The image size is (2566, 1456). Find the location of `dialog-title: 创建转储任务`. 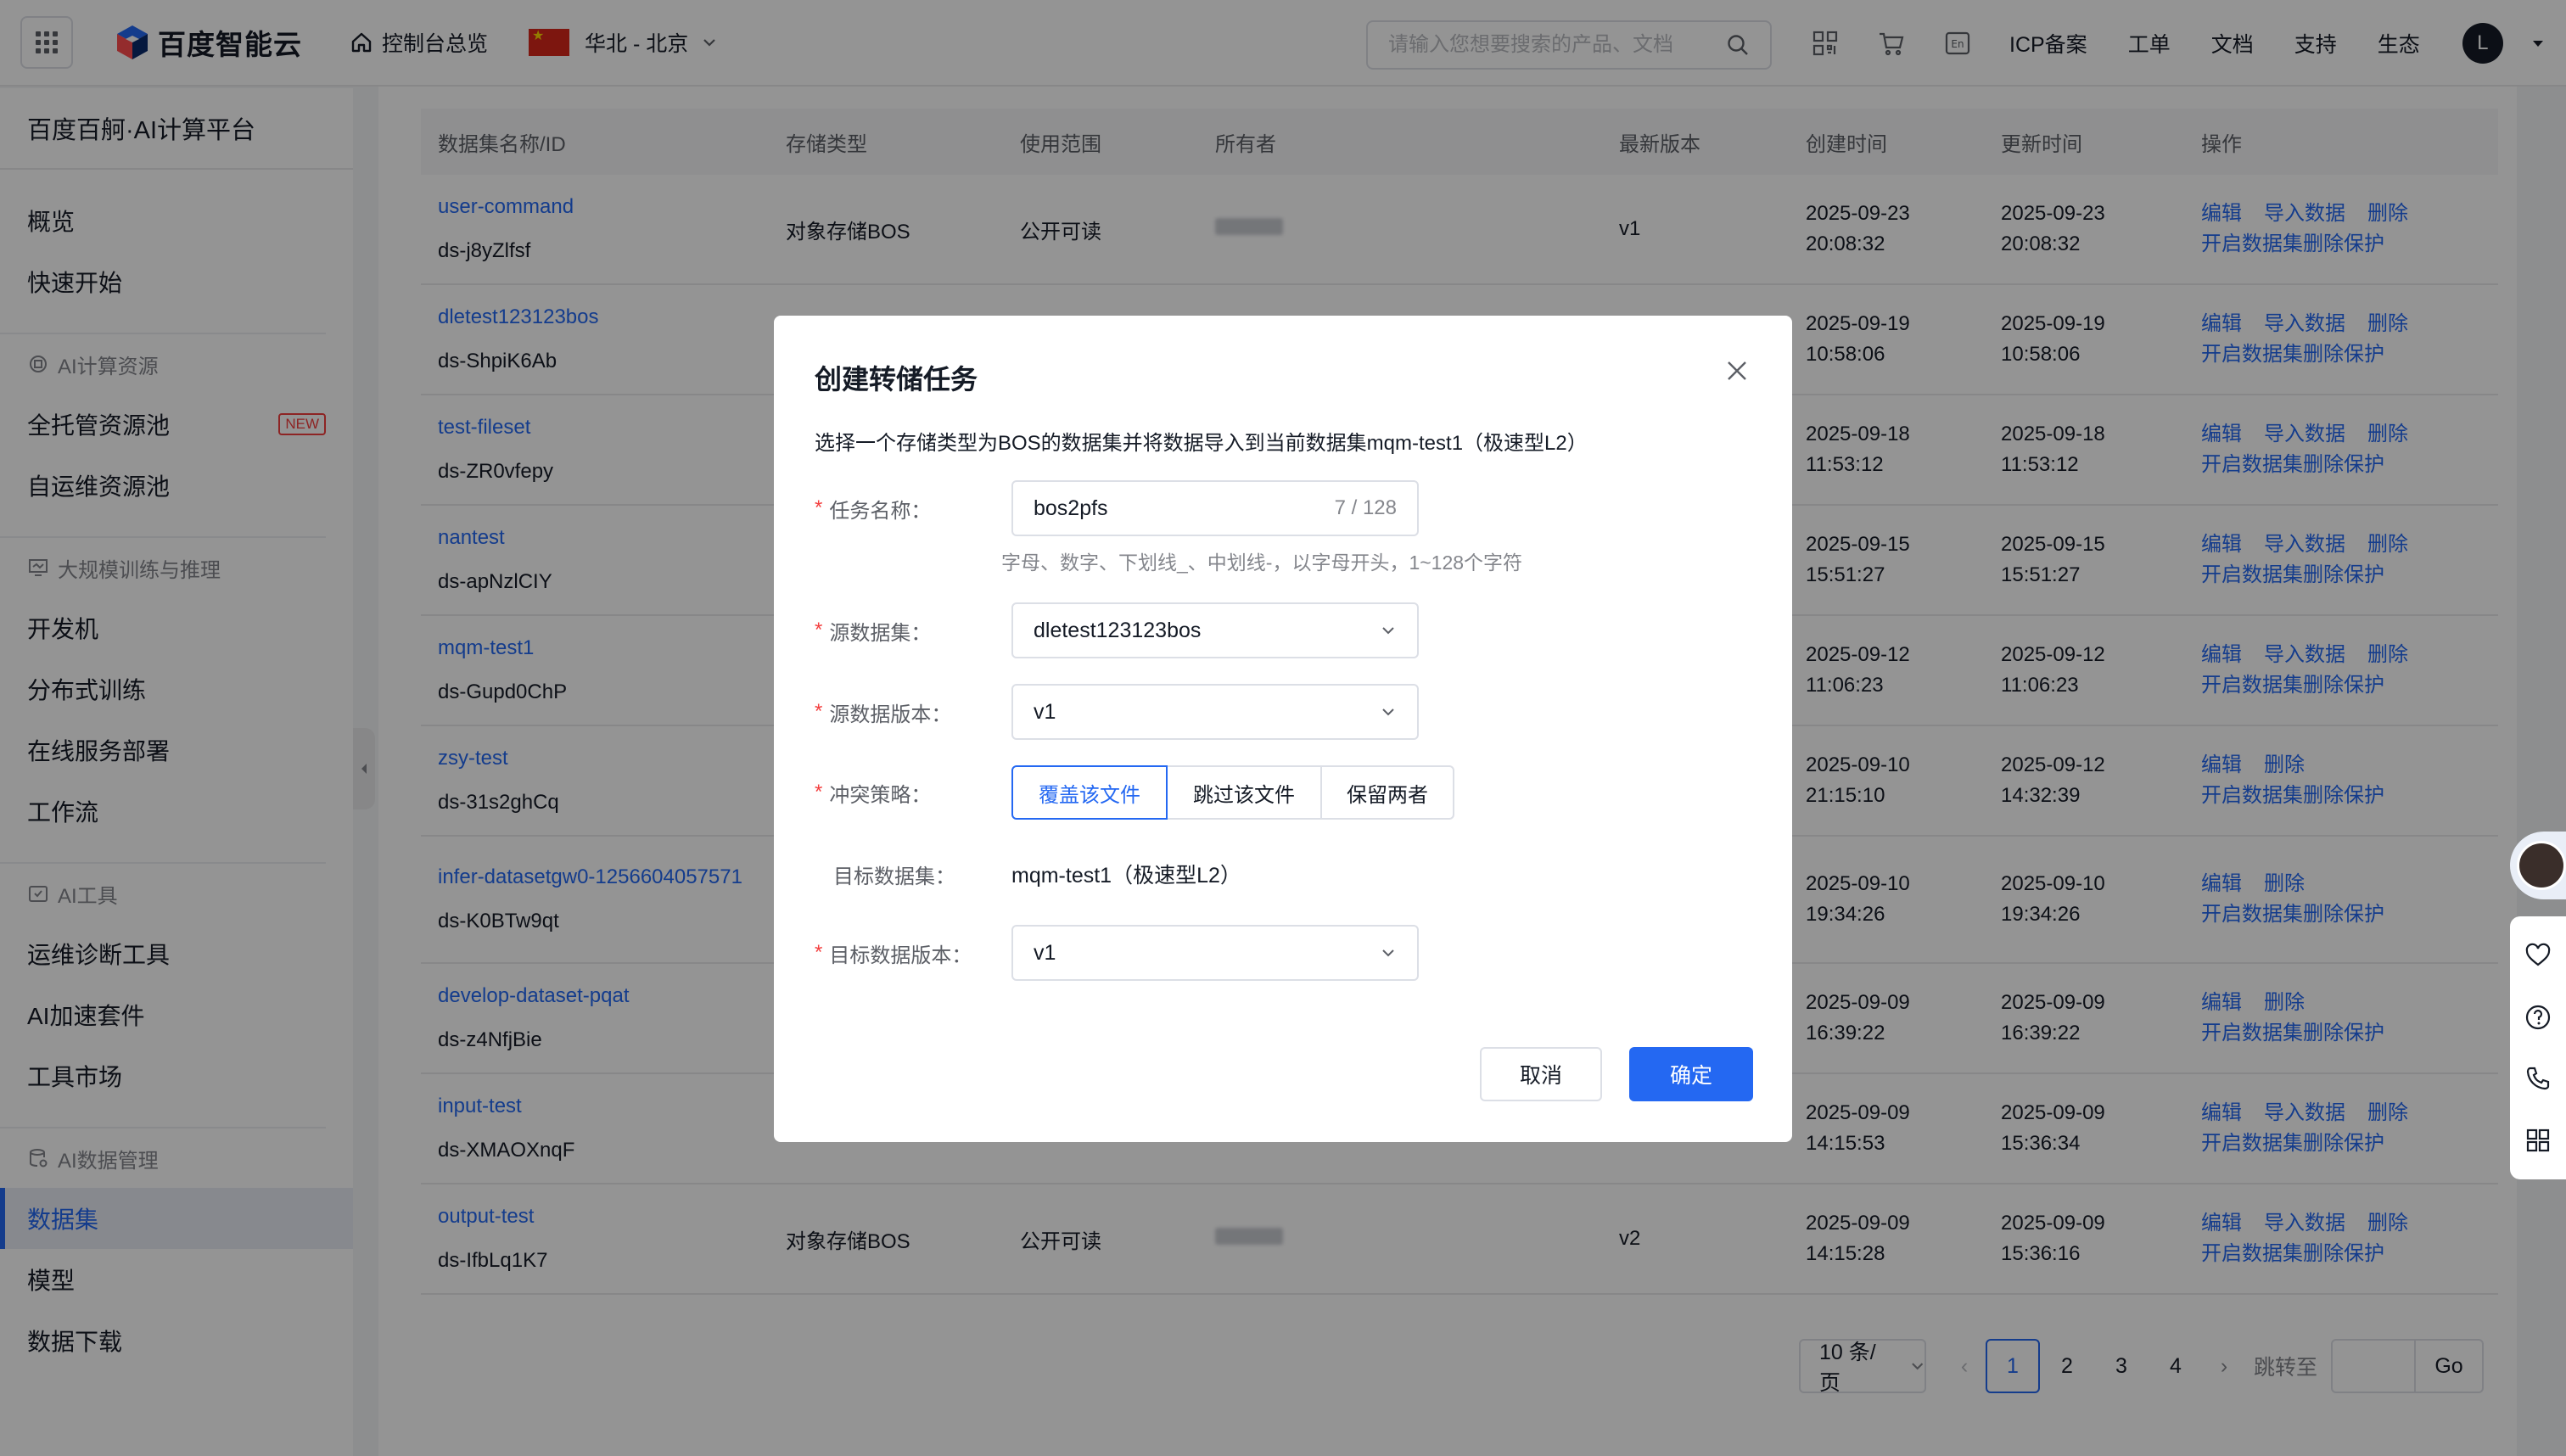

dialog-title: 创建转储任务 is located at coordinates (896, 380).